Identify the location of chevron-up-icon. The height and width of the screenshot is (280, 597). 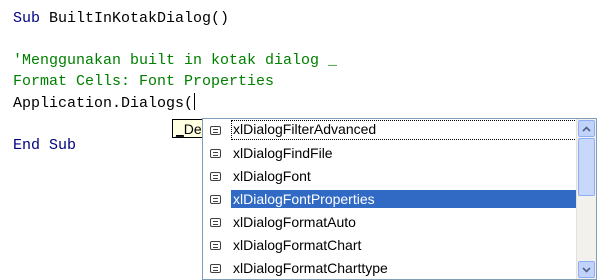
(586, 128).